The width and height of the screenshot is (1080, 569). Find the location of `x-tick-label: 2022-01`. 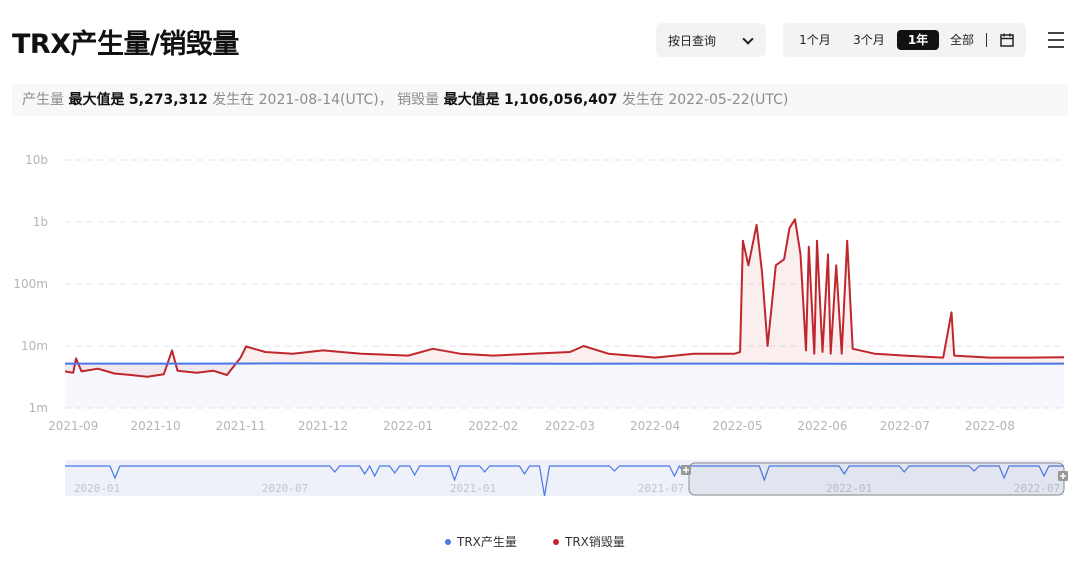

x-tick-label: 2022-01 is located at coordinates (408, 426).